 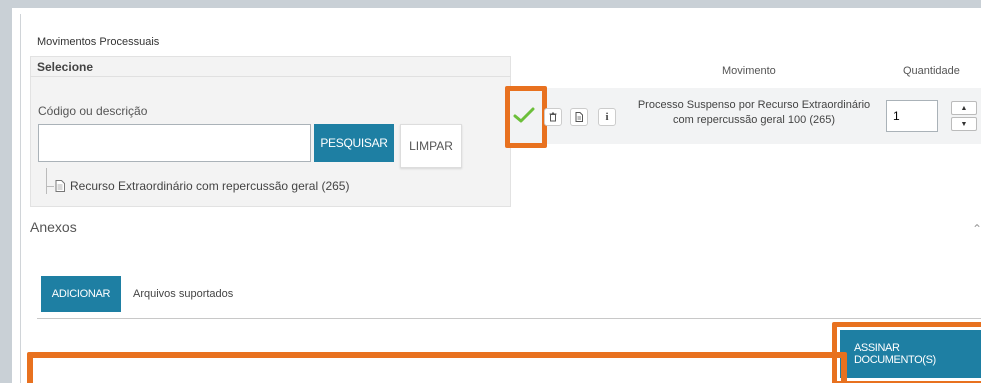 I want to click on quantity-input, so click(x=912, y=116).